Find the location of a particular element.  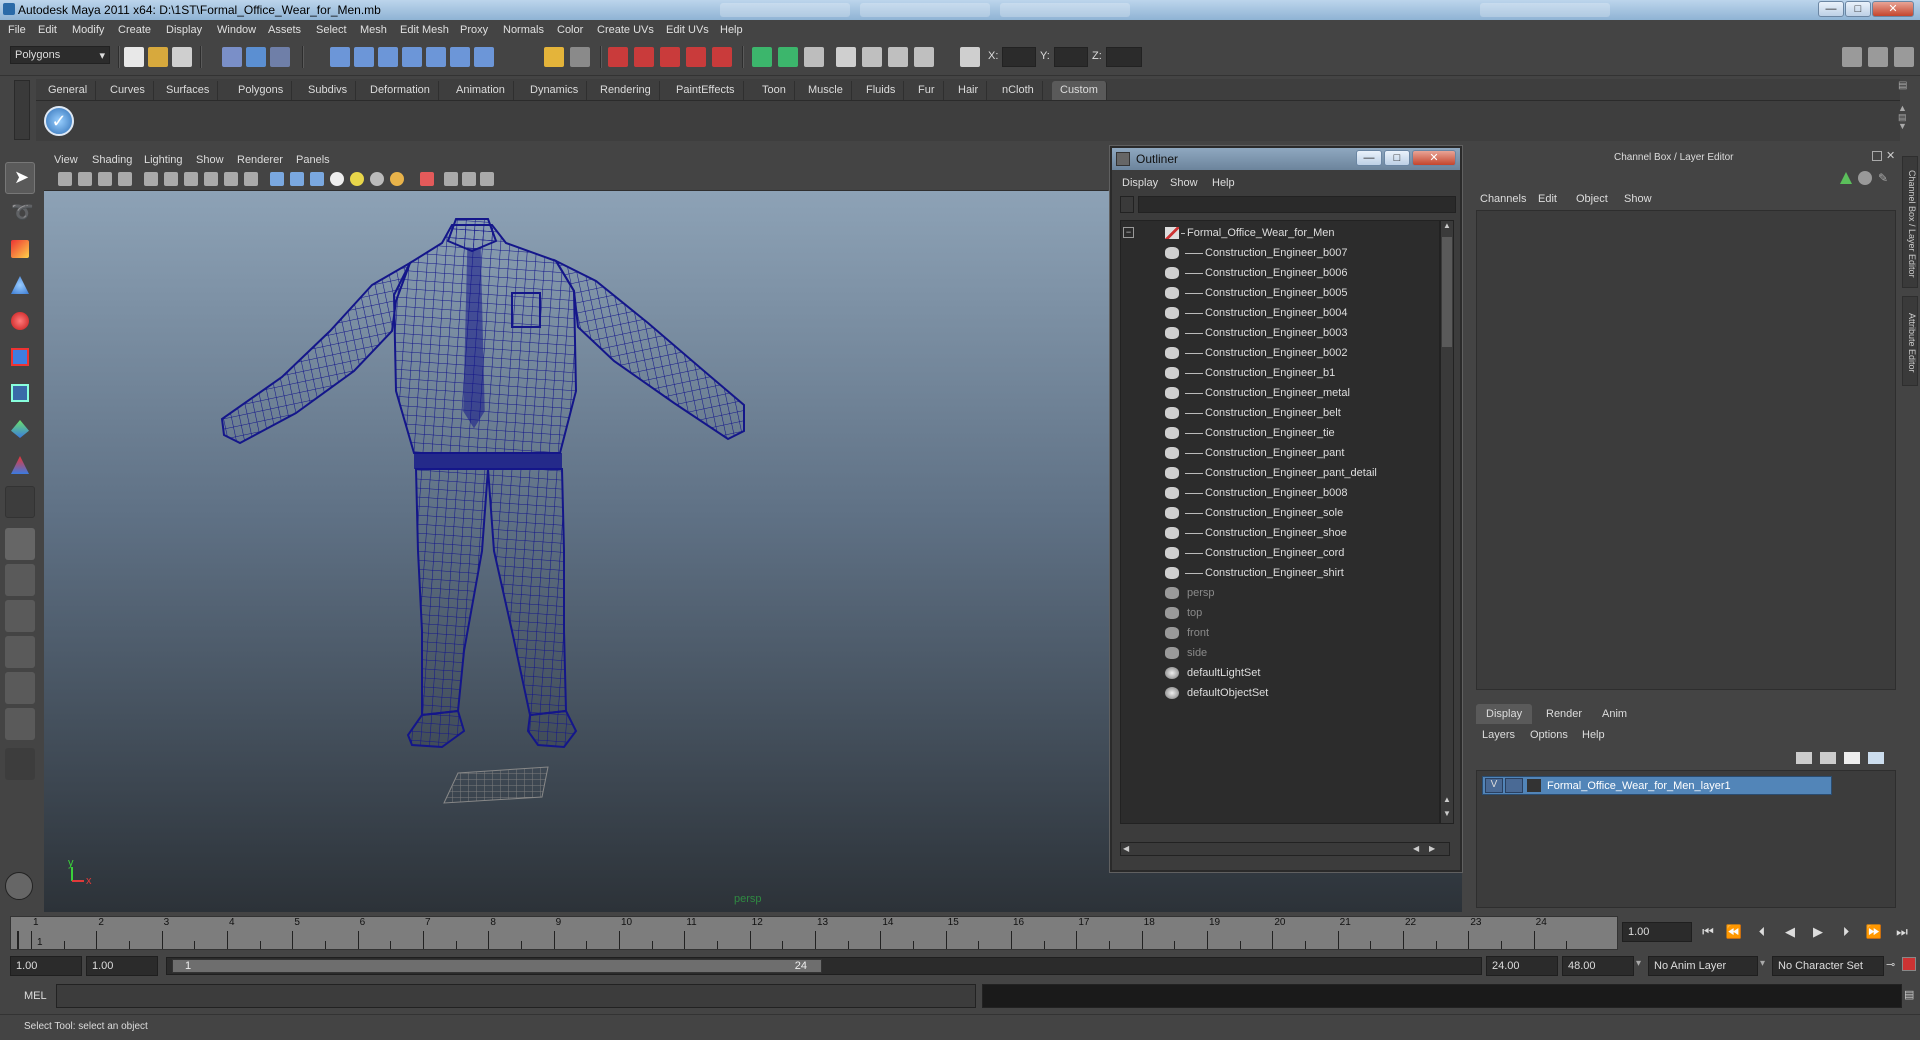

menu-create-uvs: Create UVs is located at coordinates (625, 30).